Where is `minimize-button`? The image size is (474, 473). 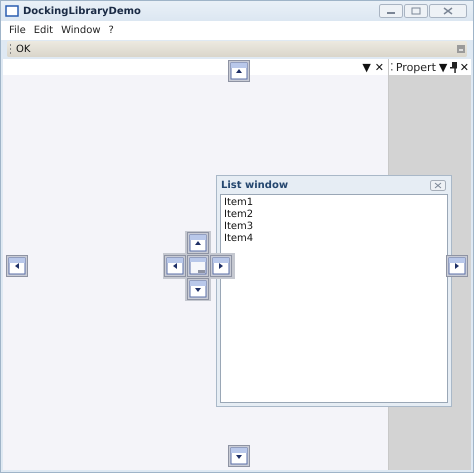
minimize-button is located at coordinates (391, 11).